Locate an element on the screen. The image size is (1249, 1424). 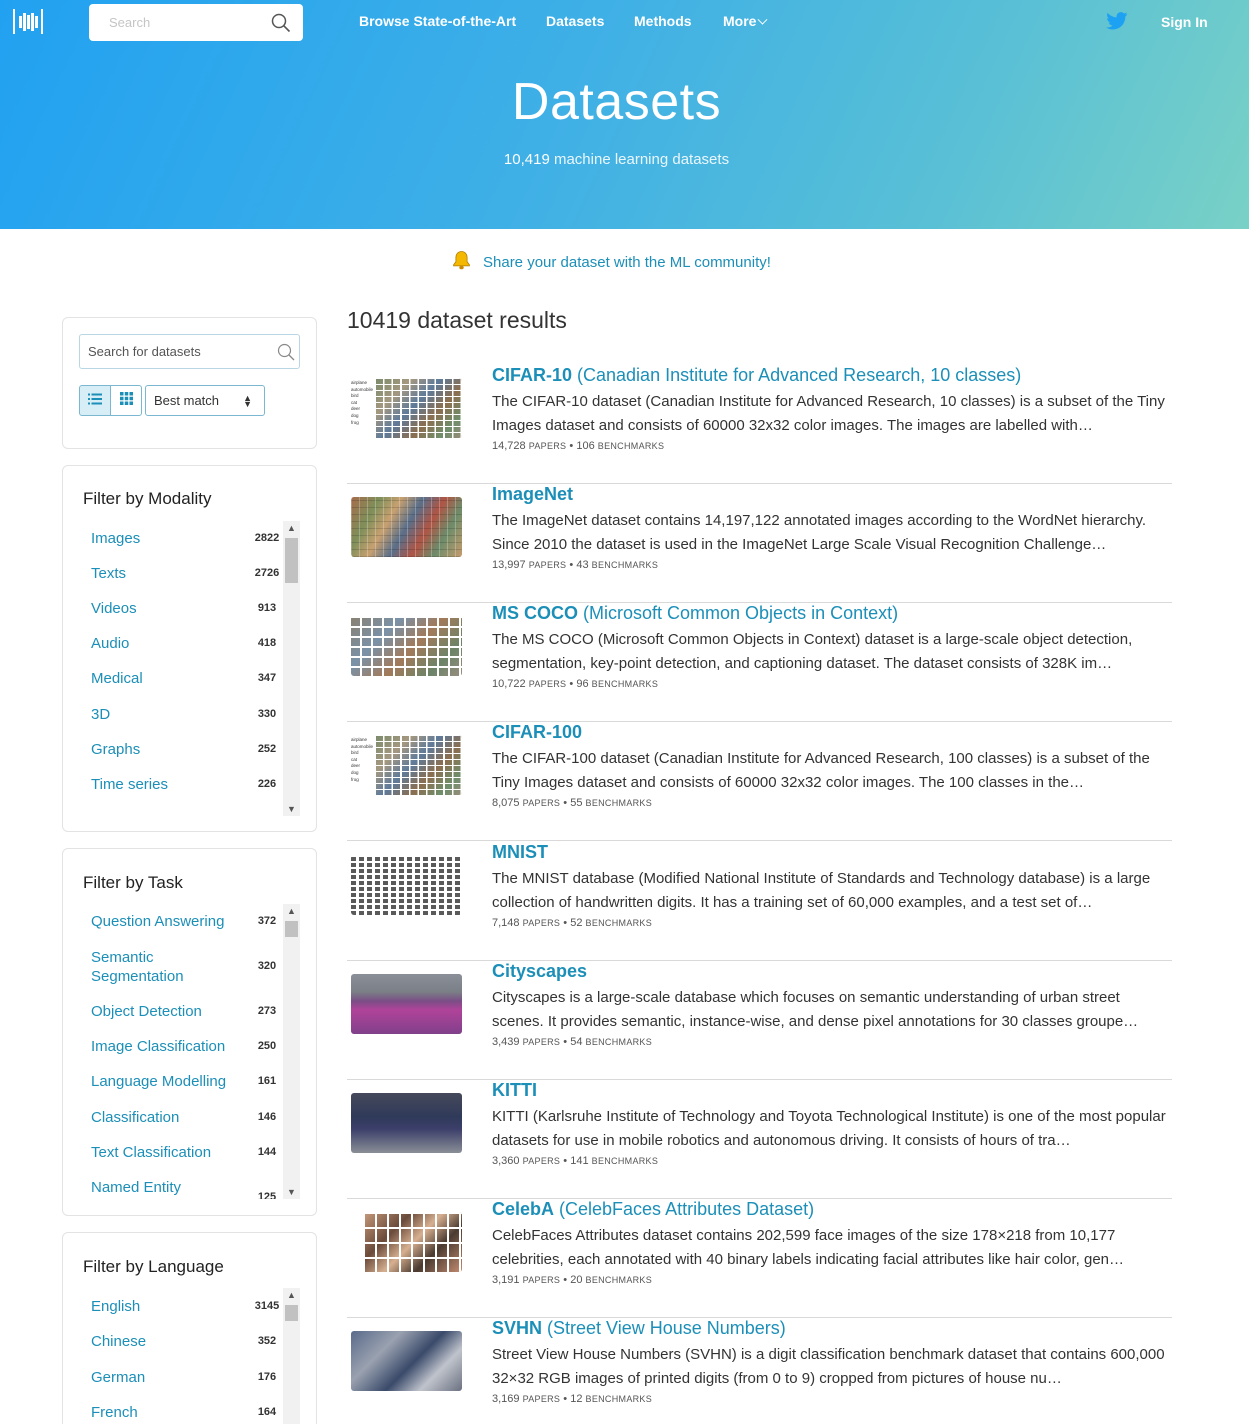
dataset-title: CelebA (CelebFaces Attributes Dataset) is located at coordinates (653, 1209).